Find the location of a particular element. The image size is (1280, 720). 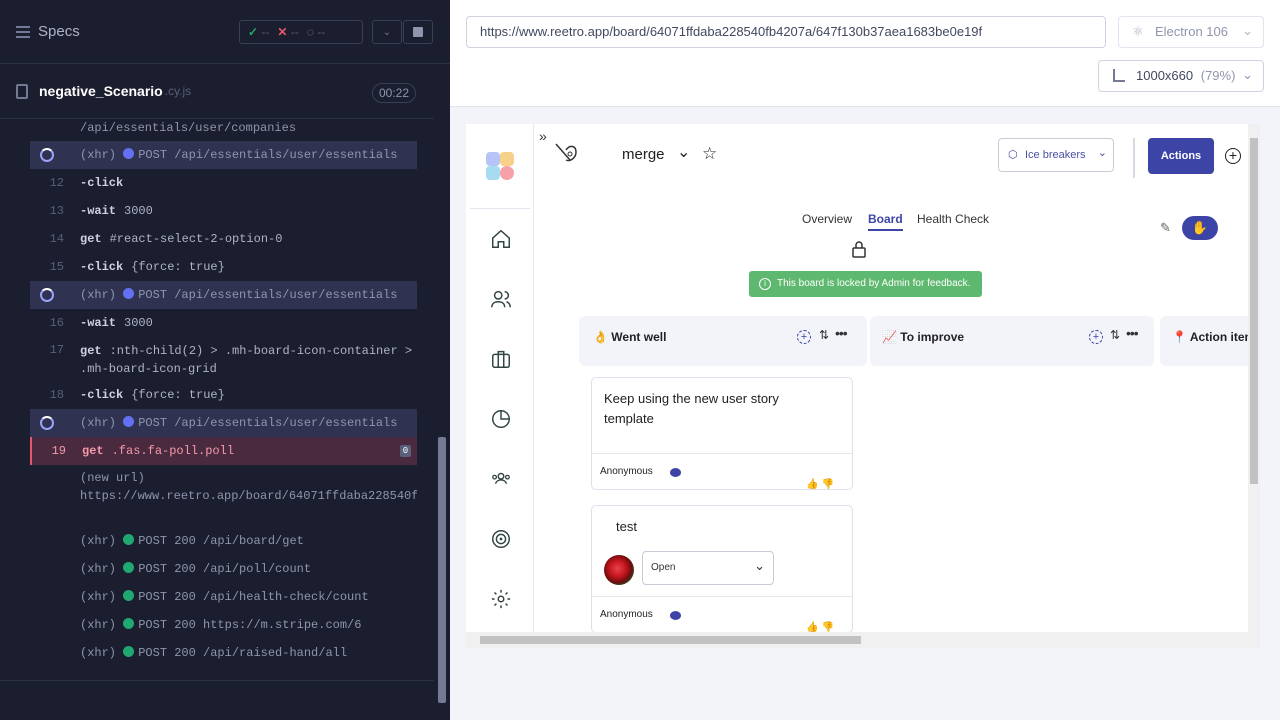

failed-command-row: 19 get .fas.fa-poll.poll 0 is located at coordinates (223, 451).